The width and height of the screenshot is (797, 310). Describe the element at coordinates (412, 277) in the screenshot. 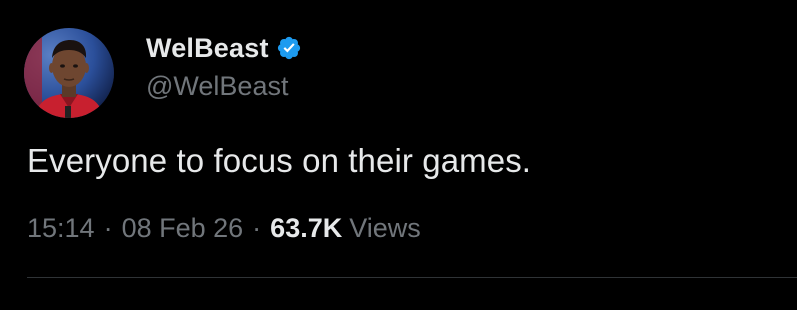

I see `divider` at that location.